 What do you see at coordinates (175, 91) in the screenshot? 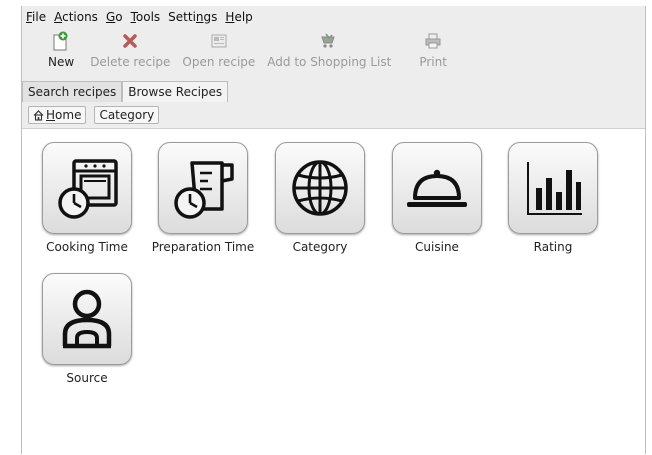
I see `tab-browse-recipes: Browse Recipes` at bounding box center [175, 91].